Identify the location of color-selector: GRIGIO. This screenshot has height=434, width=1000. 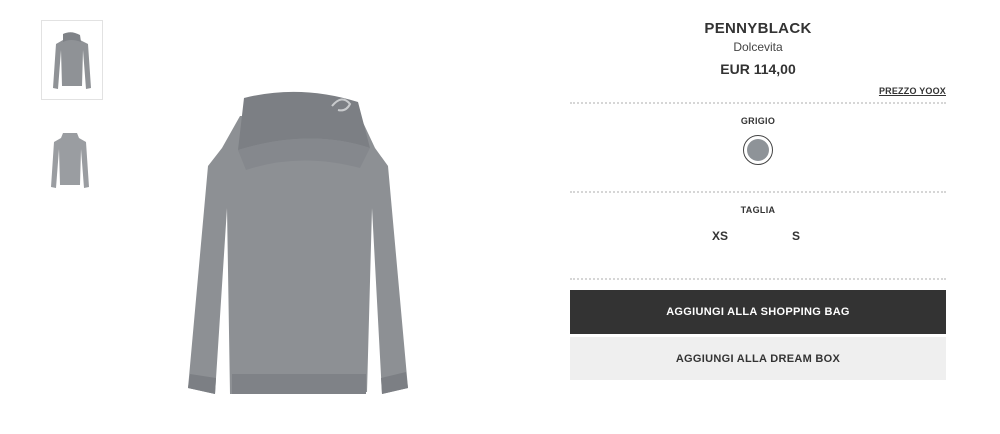
(758, 153).